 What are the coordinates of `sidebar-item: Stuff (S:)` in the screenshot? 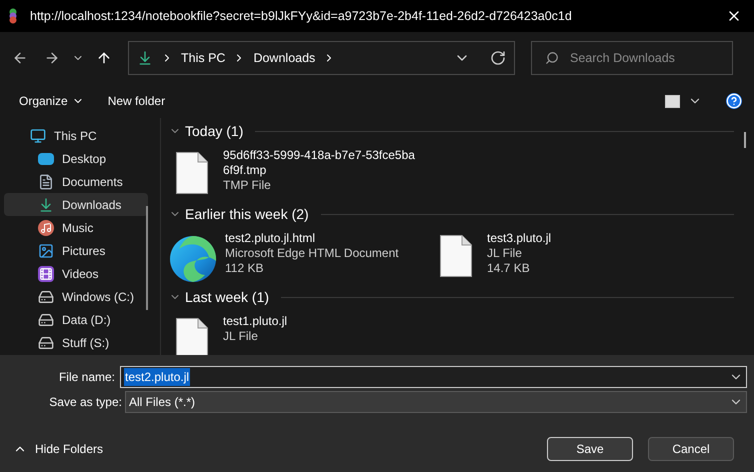 It's located at (76, 342).